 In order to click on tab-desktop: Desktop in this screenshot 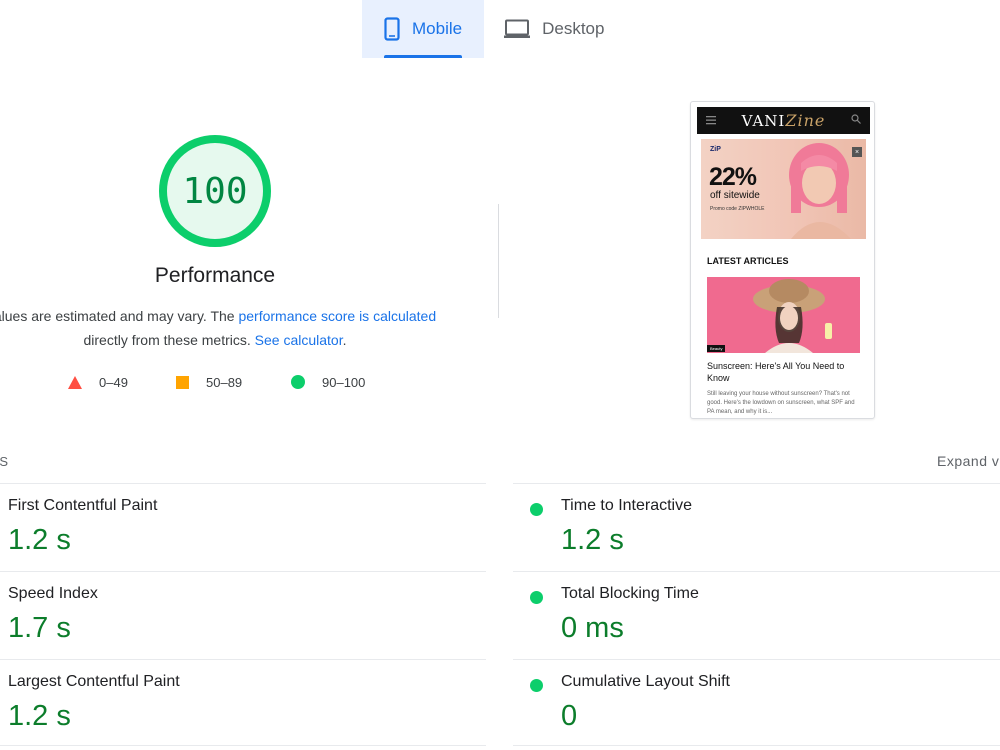, I will do `click(555, 29)`.